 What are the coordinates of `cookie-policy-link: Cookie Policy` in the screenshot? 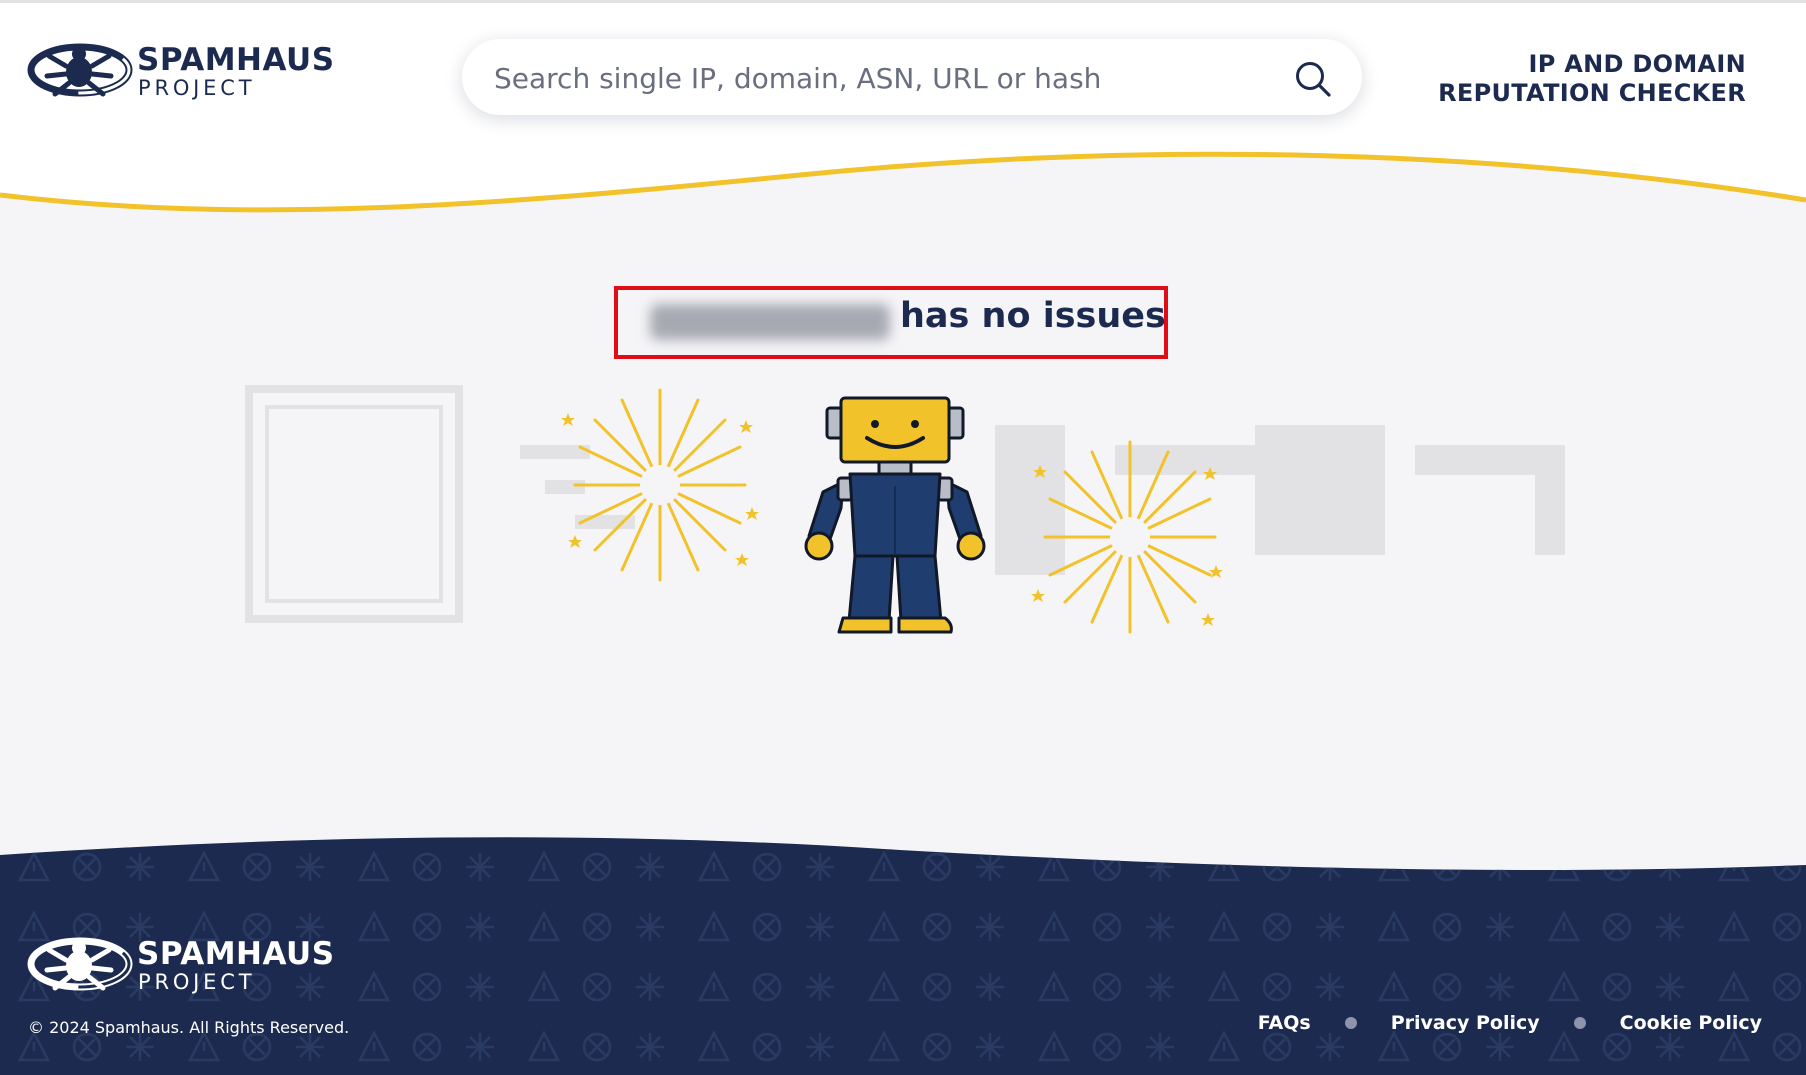 It's located at (1691, 1023).